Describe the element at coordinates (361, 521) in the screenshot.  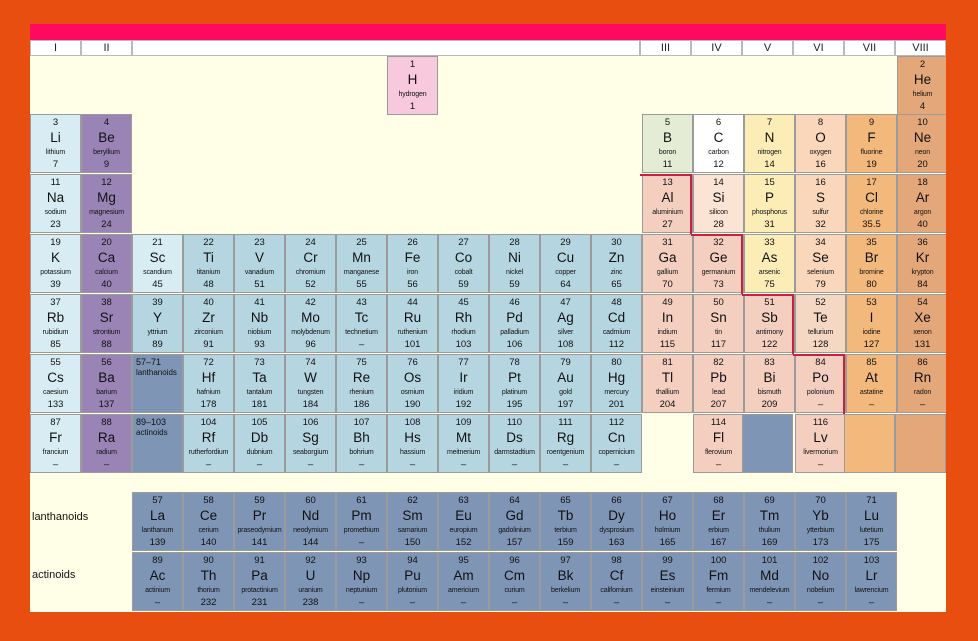
I see `element-cell-promethium: 61 Pm promethium –` at that location.